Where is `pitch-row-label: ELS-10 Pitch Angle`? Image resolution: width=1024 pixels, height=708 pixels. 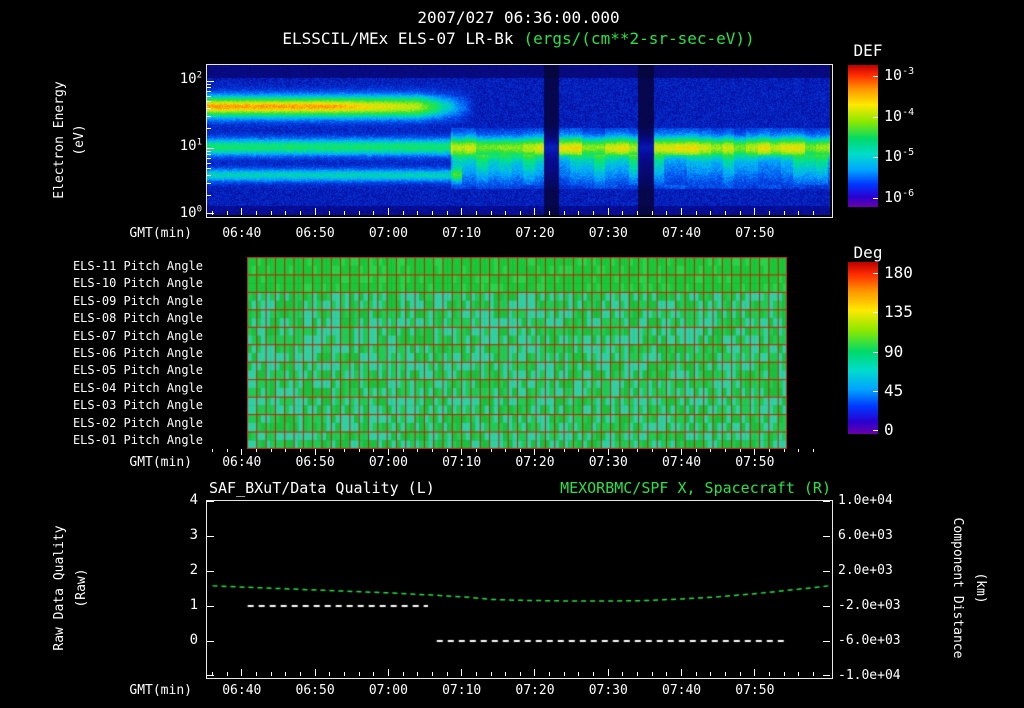 pitch-row-label: ELS-10 Pitch Angle is located at coordinates (137, 283).